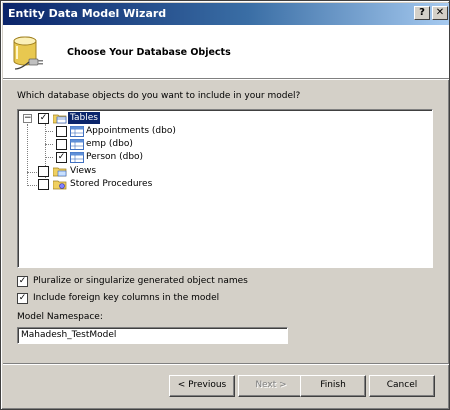 The height and width of the screenshot is (410, 450). What do you see at coordinates (43, 184) in the screenshot?
I see `stored-procedures-checkbox` at bounding box center [43, 184].